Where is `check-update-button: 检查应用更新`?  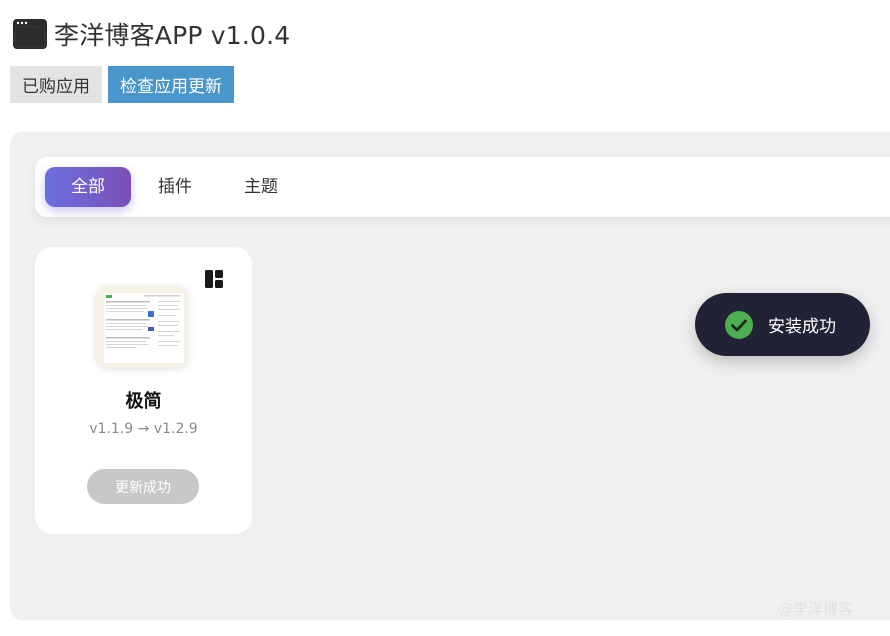 check-update-button: 检查应用更新 is located at coordinates (171, 84).